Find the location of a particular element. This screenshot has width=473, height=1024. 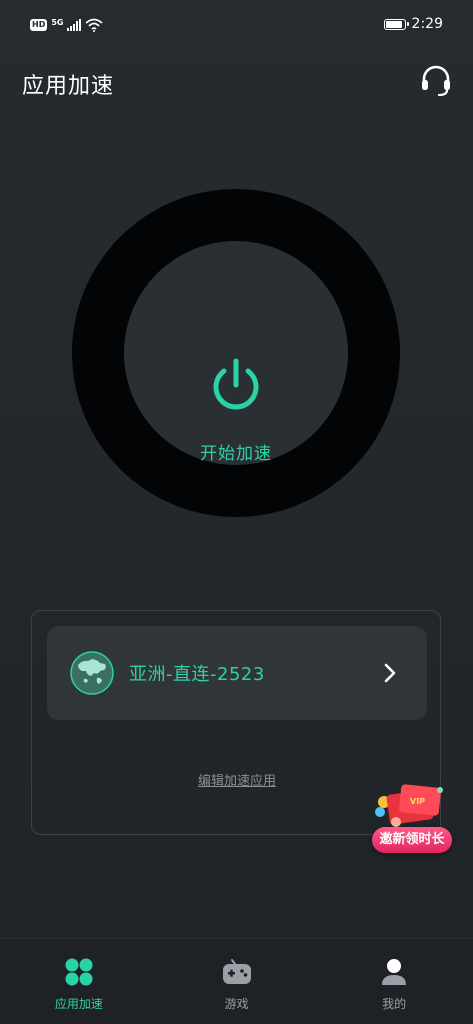

header: 应用加速 is located at coordinates (236, 84).